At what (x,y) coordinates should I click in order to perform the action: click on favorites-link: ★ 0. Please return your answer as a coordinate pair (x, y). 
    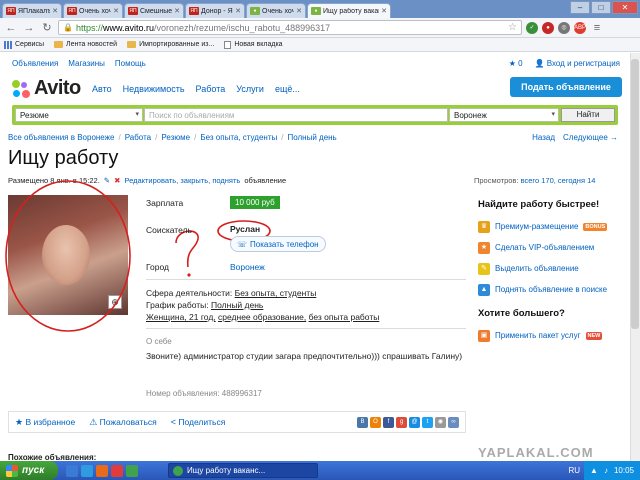
    Looking at the image, I should click on (516, 63).